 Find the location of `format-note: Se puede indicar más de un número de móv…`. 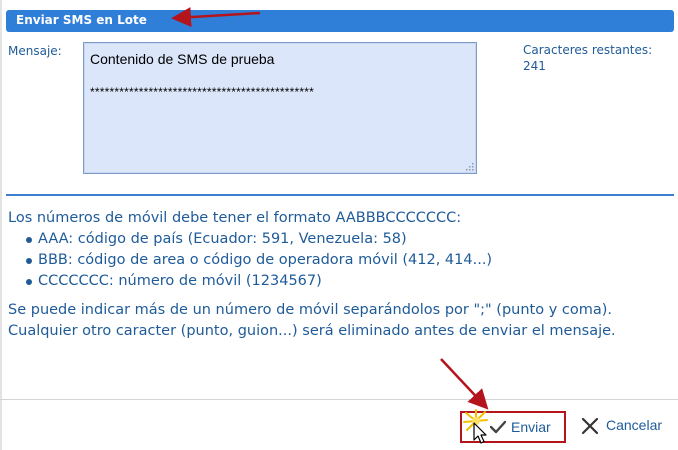

format-note: Se puede indicar más de un número de móv… is located at coordinates (312, 320).